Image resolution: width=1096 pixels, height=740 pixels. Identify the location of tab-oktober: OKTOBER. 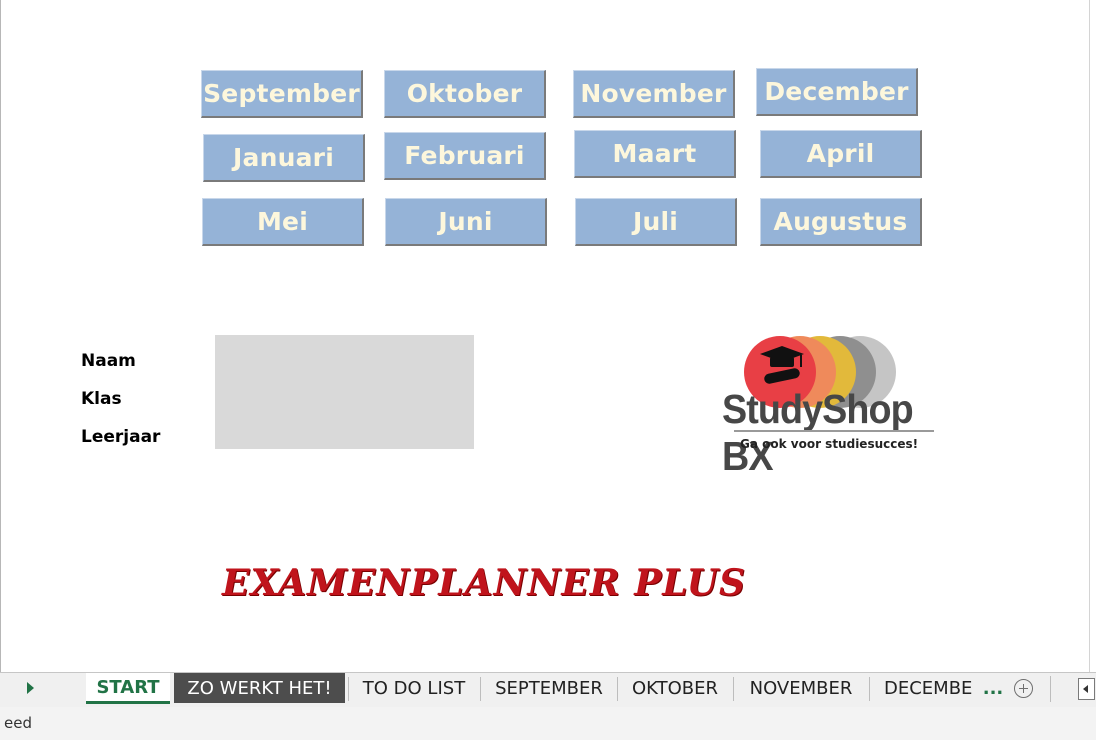
(675, 688).